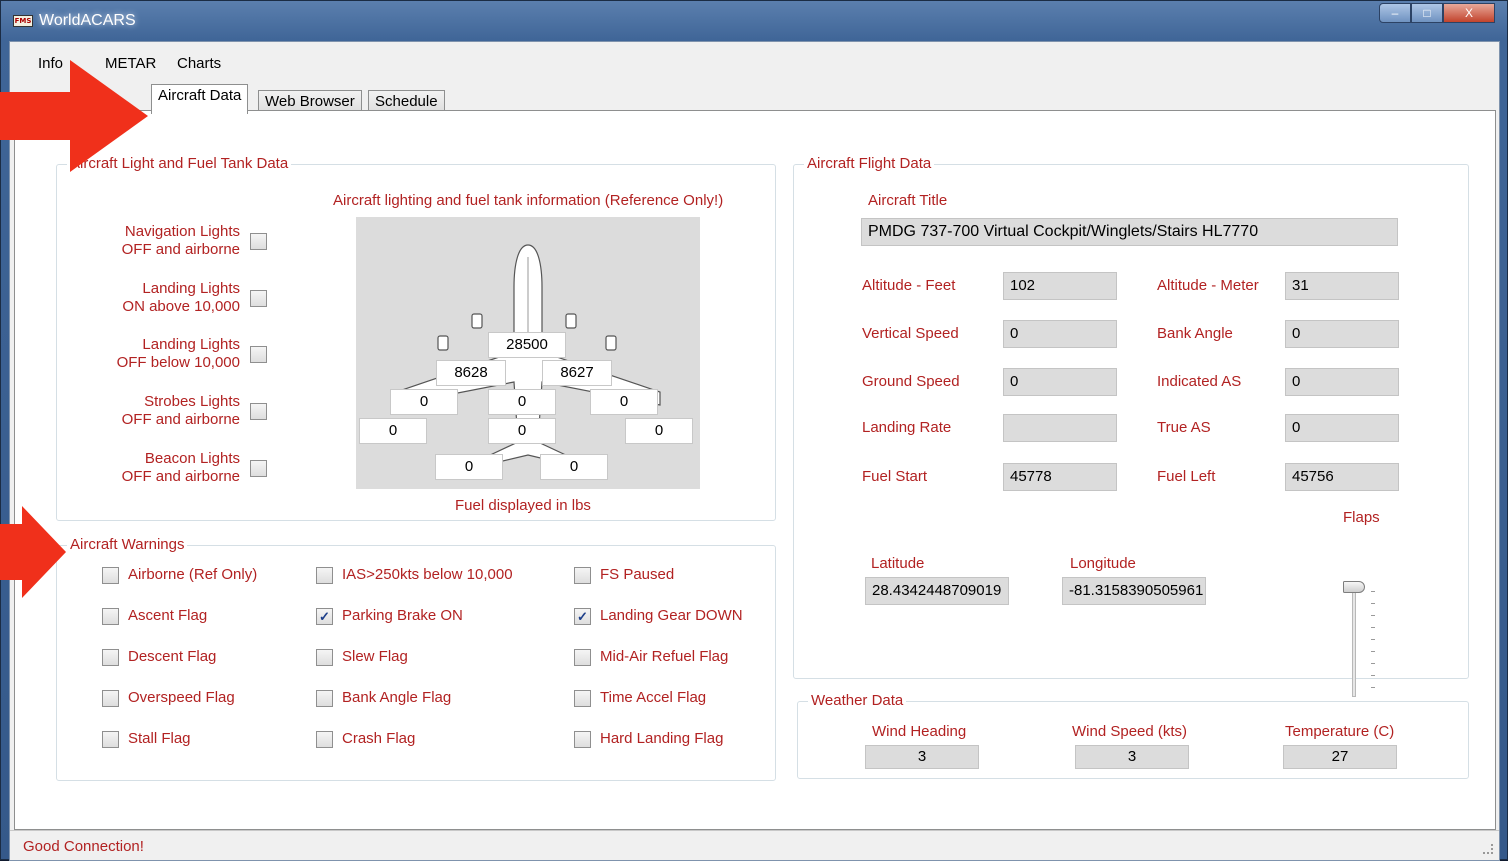 The width and height of the screenshot is (1508, 861). What do you see at coordinates (1340, 757) in the screenshot?
I see `temperature-field: 27` at bounding box center [1340, 757].